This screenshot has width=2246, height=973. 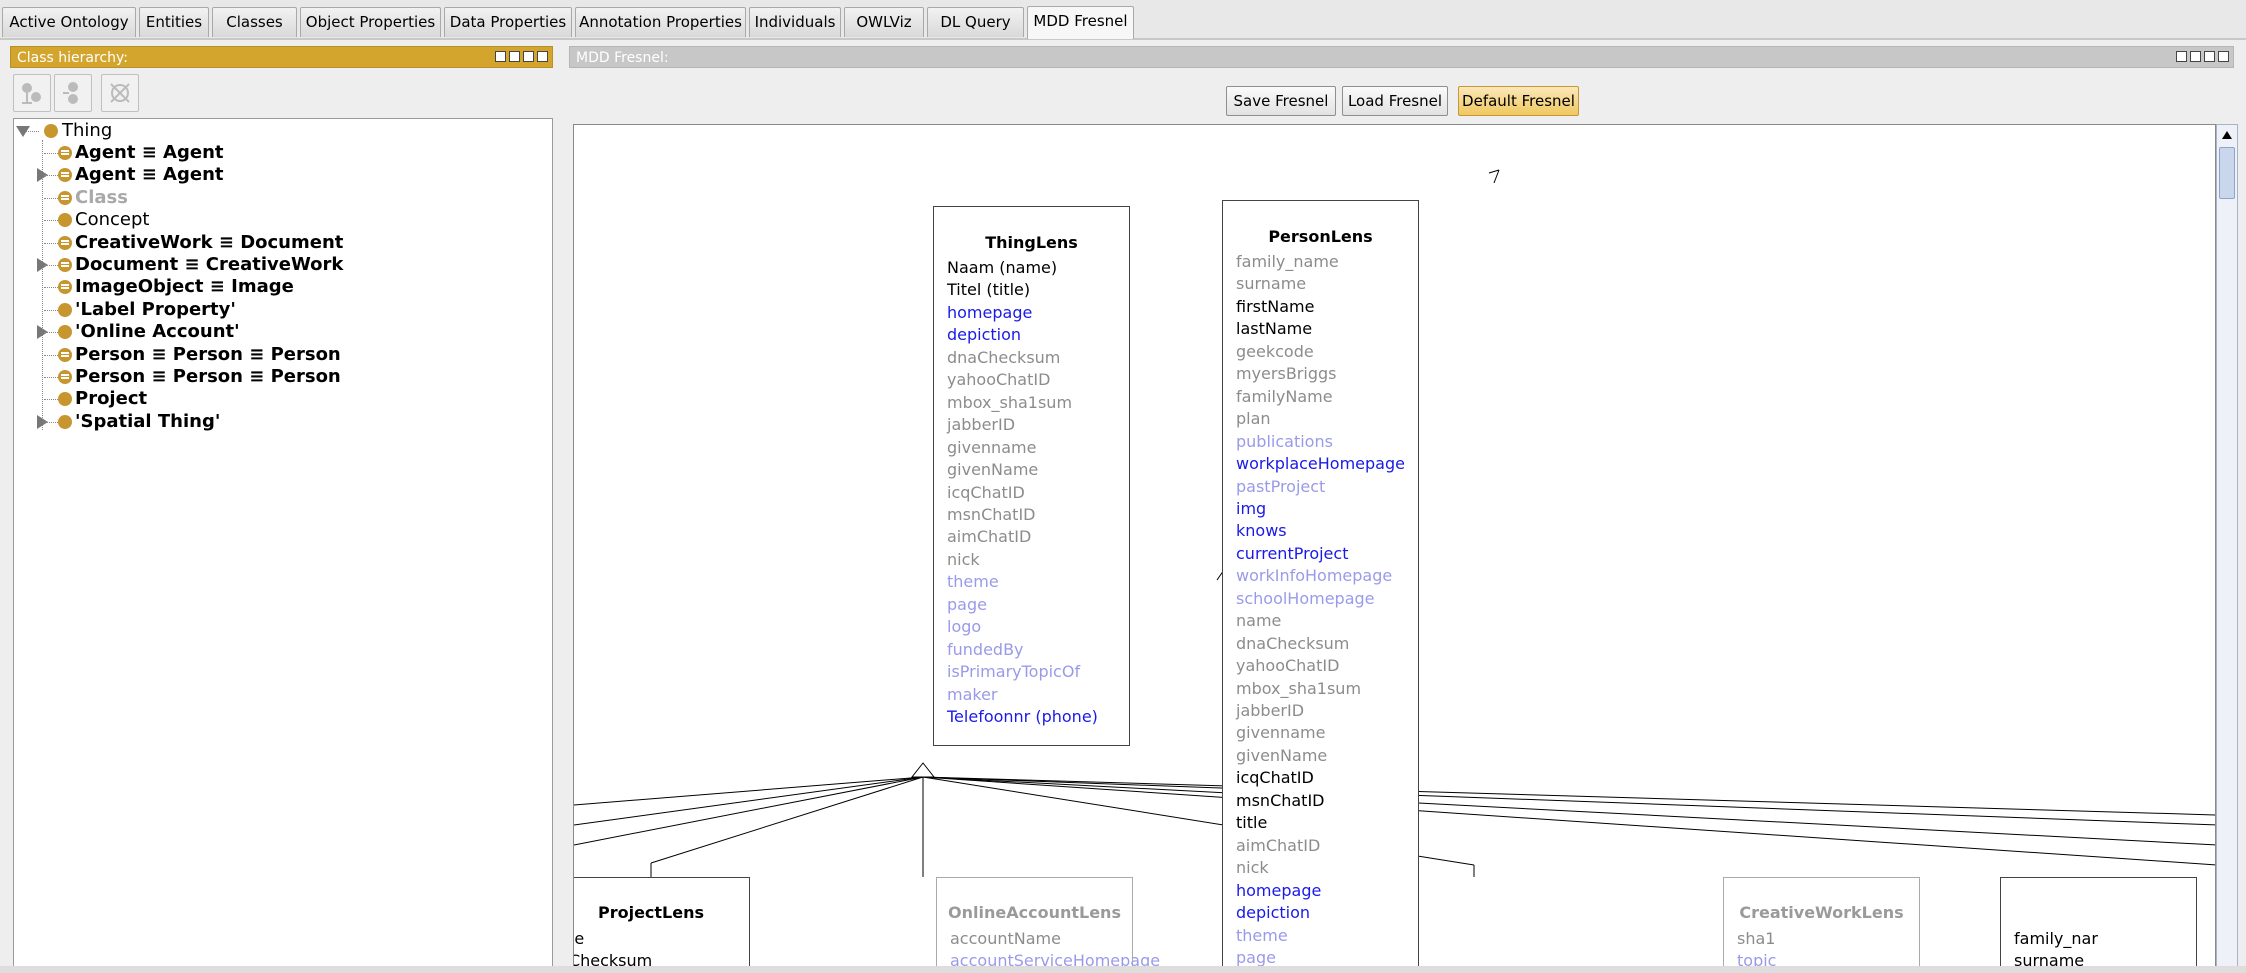 I want to click on load-fresnel-button: Load Fresnel, so click(x=1395, y=101).